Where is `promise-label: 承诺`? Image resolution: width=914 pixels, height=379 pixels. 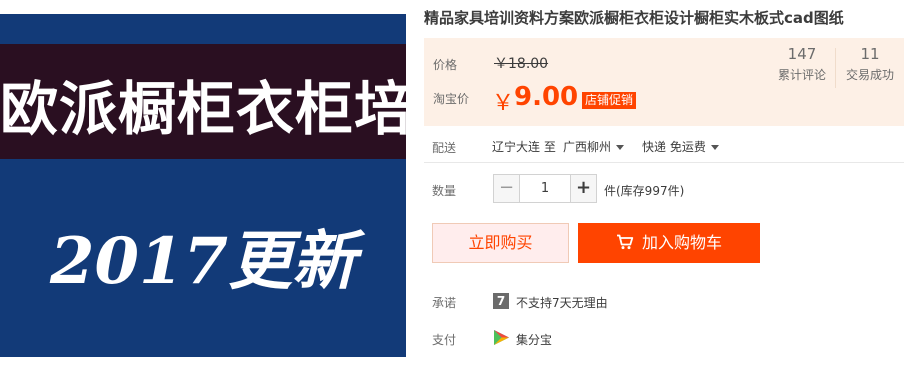 promise-label: 承诺 is located at coordinates (444, 303).